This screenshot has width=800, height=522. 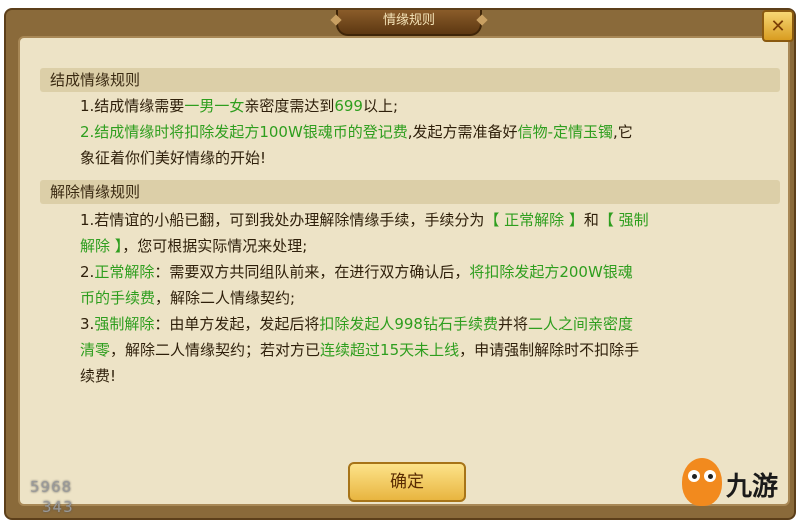 I want to click on dialog-title: 情缘规则, so click(x=409, y=23).